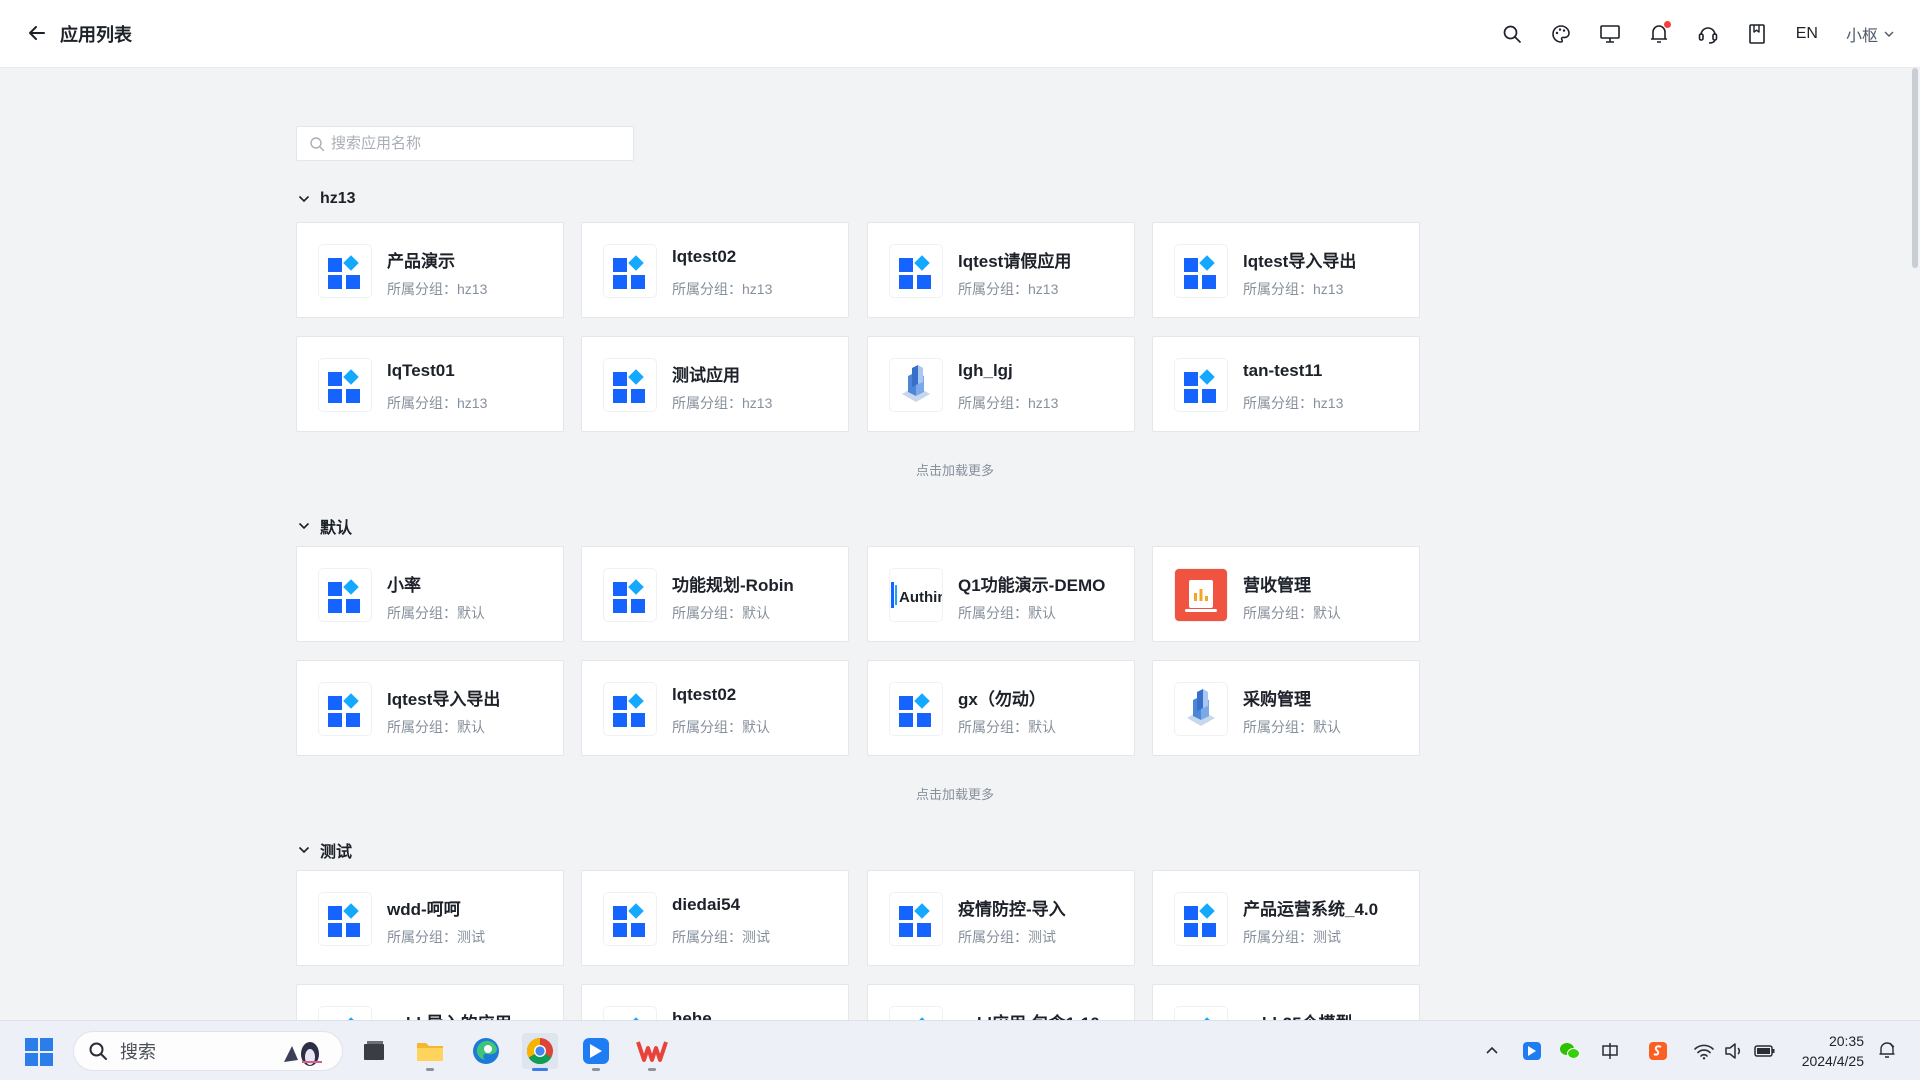 The height and width of the screenshot is (1080, 1920). I want to click on tray-sogou, so click(1658, 1051).